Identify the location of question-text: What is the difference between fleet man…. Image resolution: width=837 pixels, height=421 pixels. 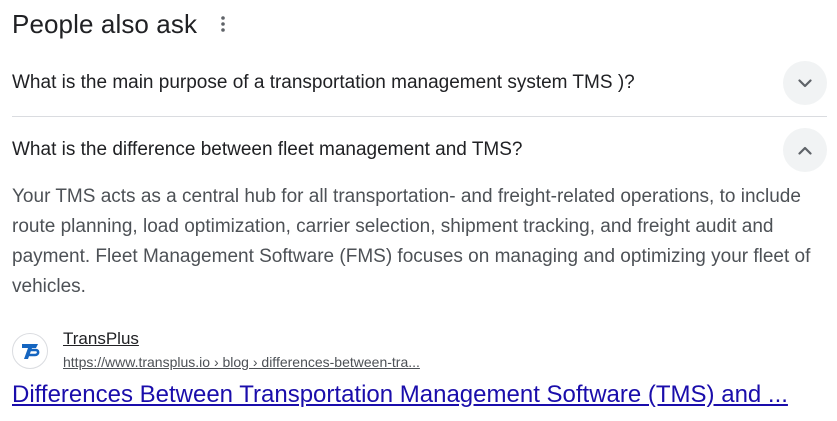
(267, 149).